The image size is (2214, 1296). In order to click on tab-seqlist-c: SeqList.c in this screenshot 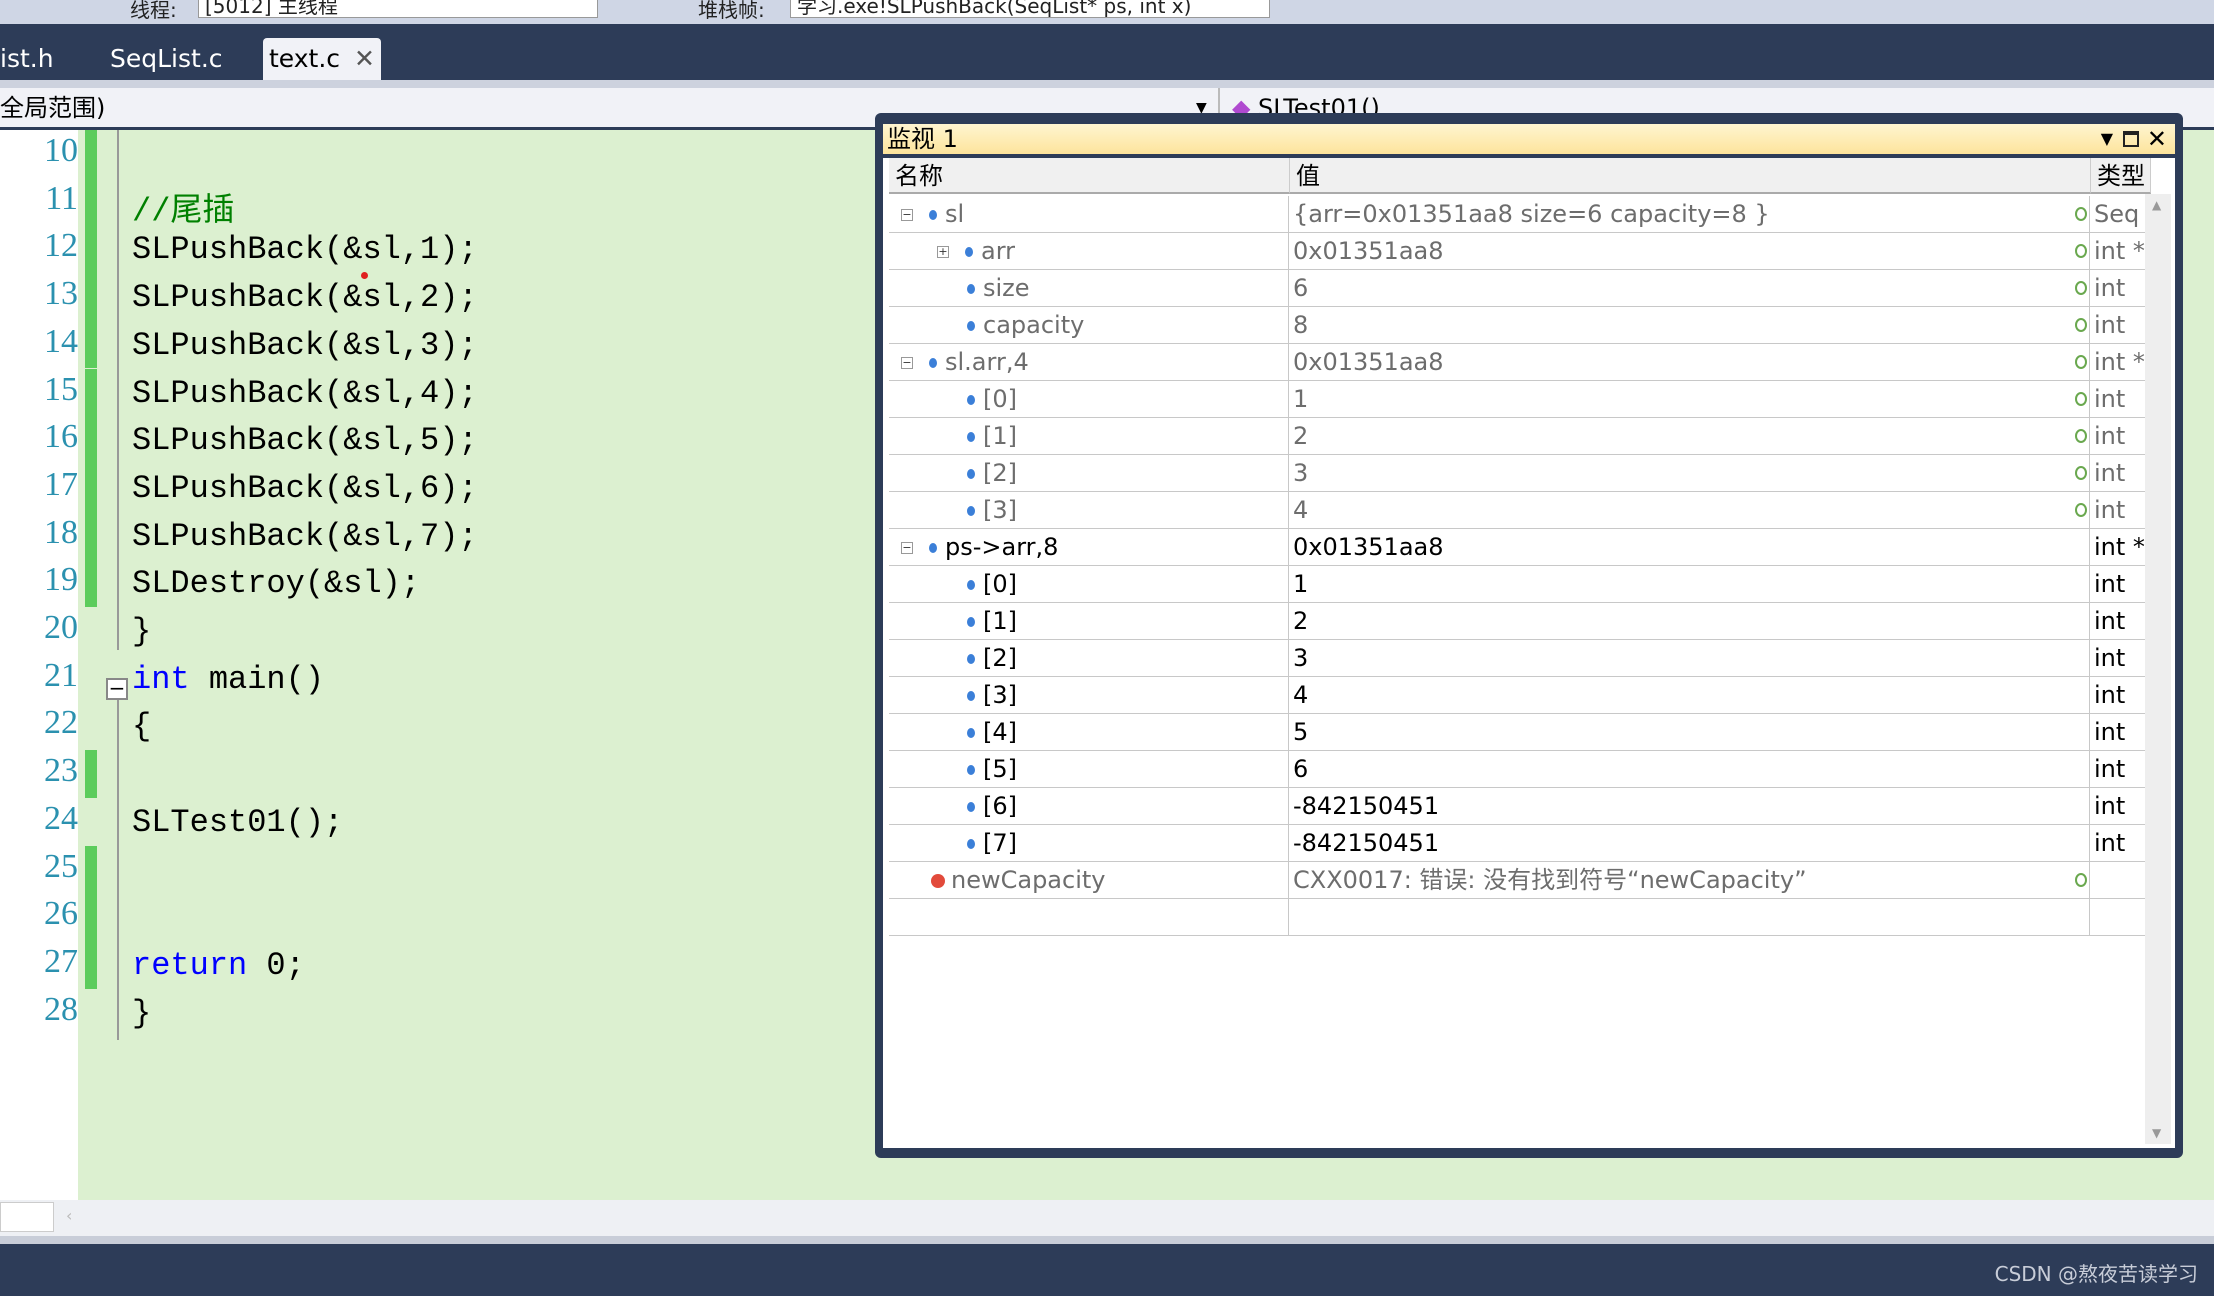, I will do `click(166, 59)`.